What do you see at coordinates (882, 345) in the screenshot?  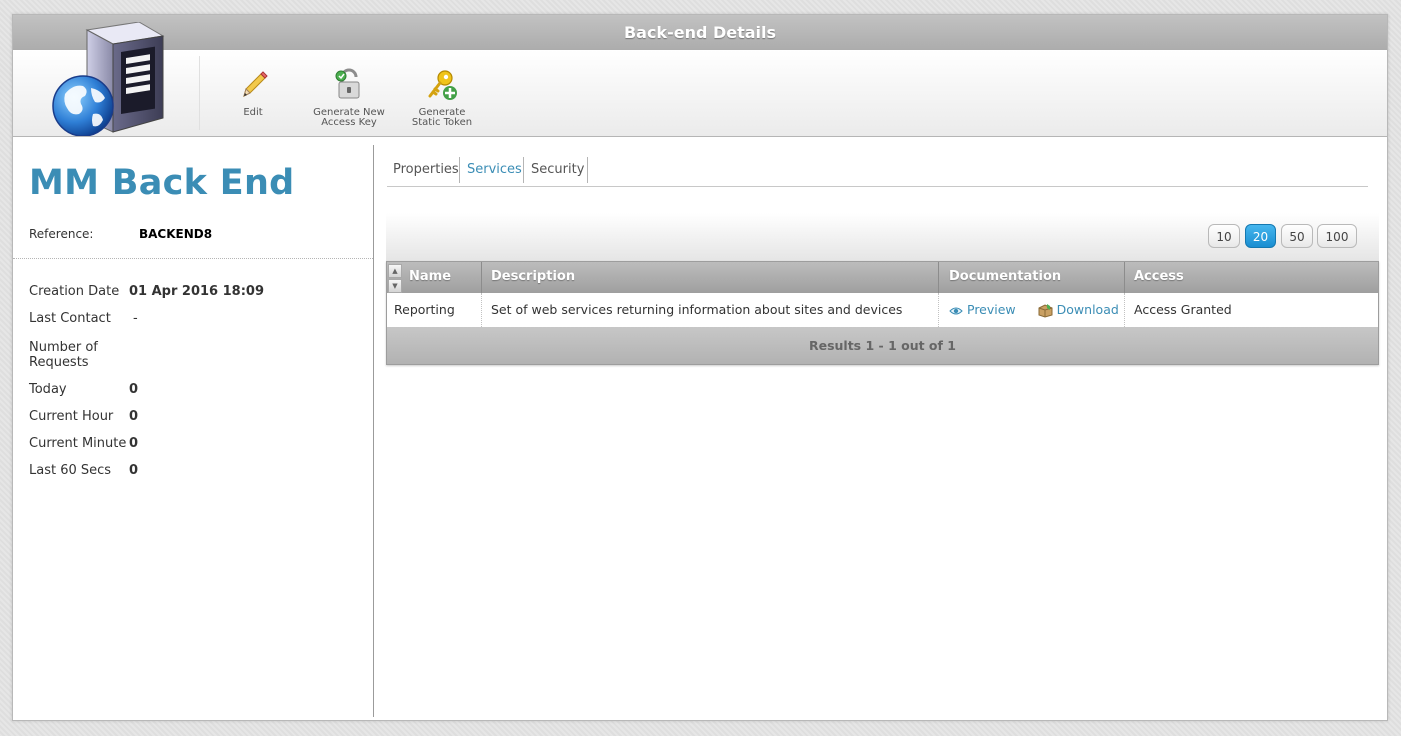 I see `results-footer: Results 1 - 1 out of 1` at bounding box center [882, 345].